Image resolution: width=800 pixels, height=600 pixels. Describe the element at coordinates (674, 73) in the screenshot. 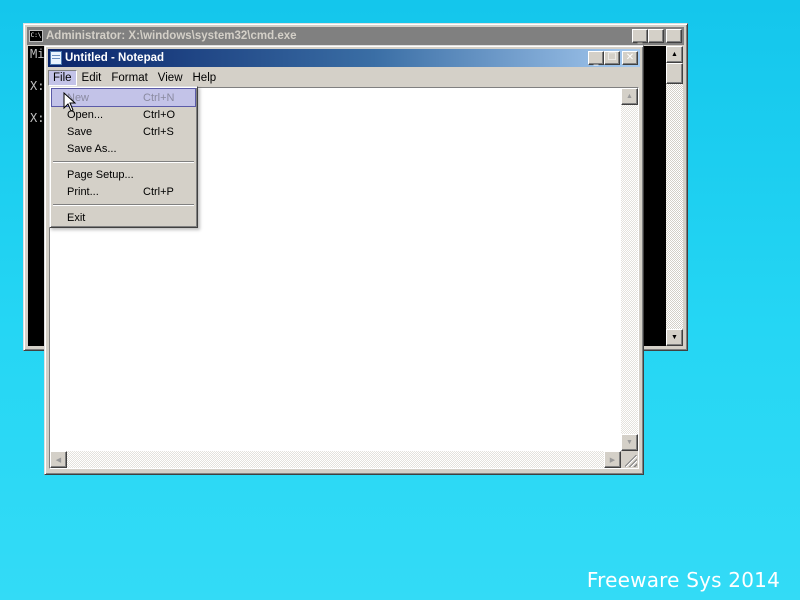

I see `scroll-thumb` at that location.